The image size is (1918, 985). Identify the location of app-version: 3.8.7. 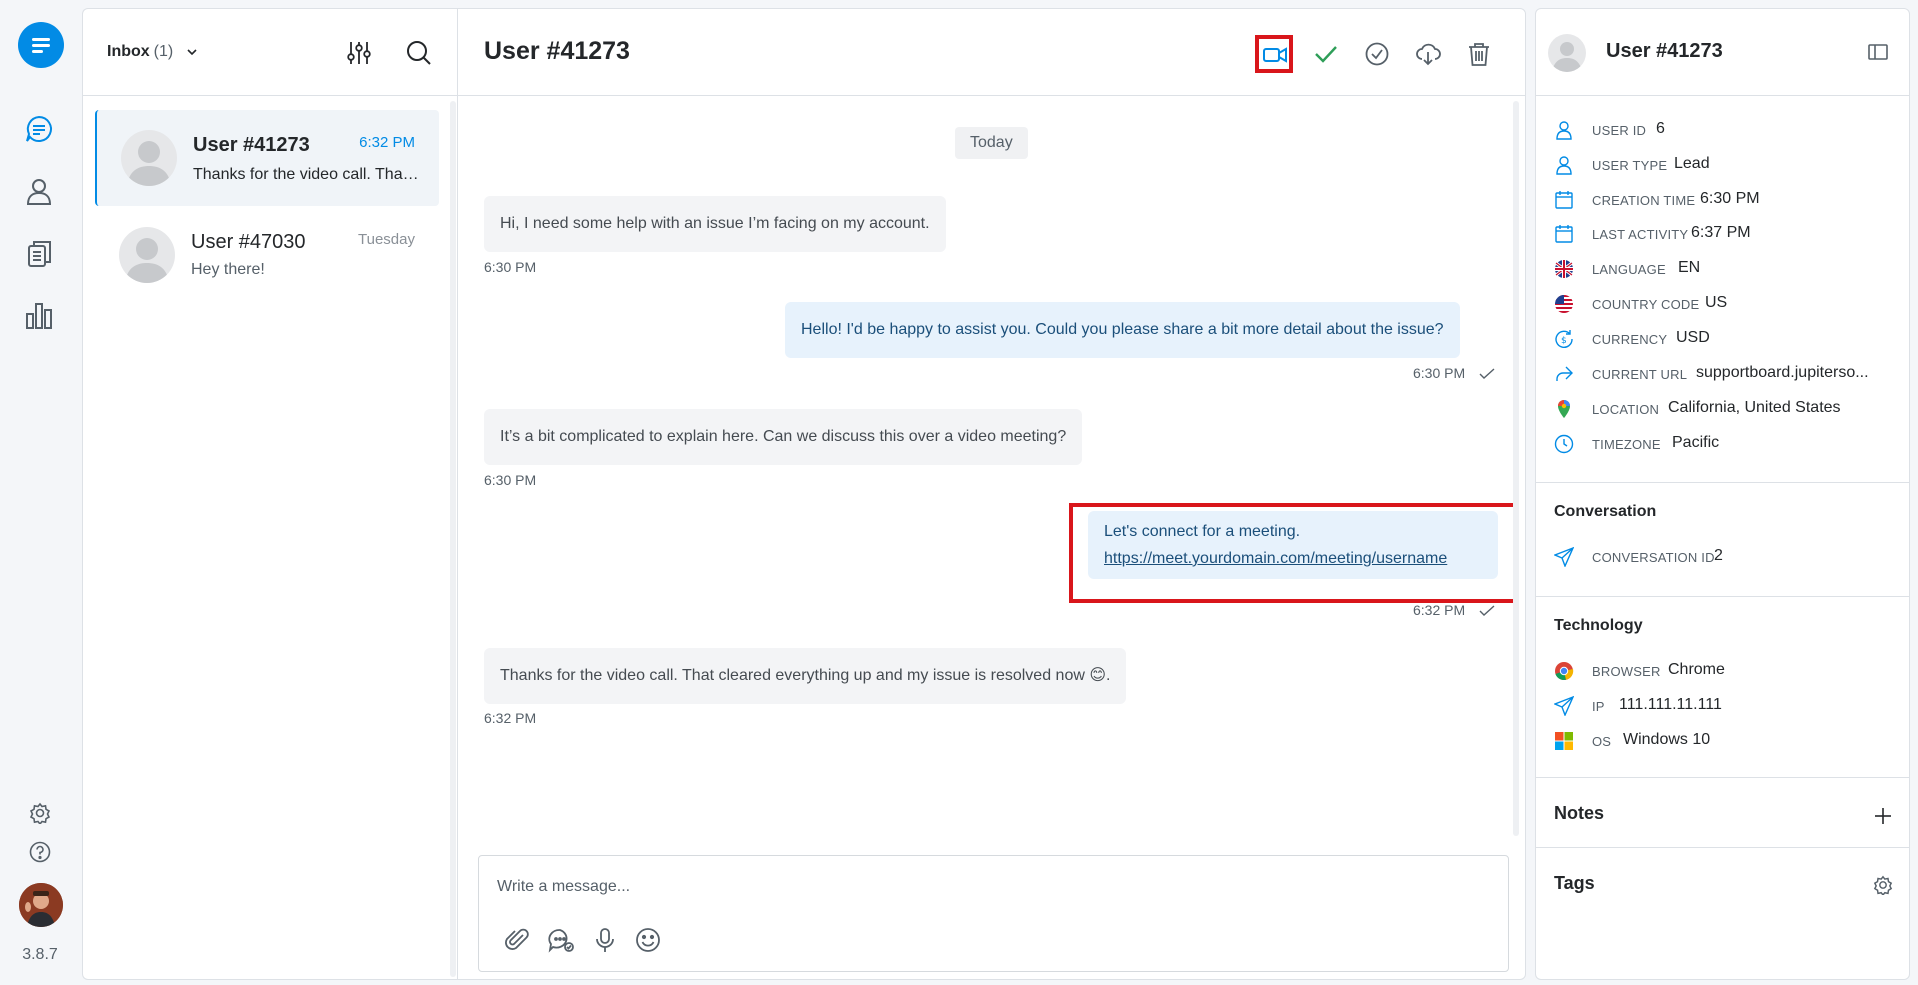
(40, 954).